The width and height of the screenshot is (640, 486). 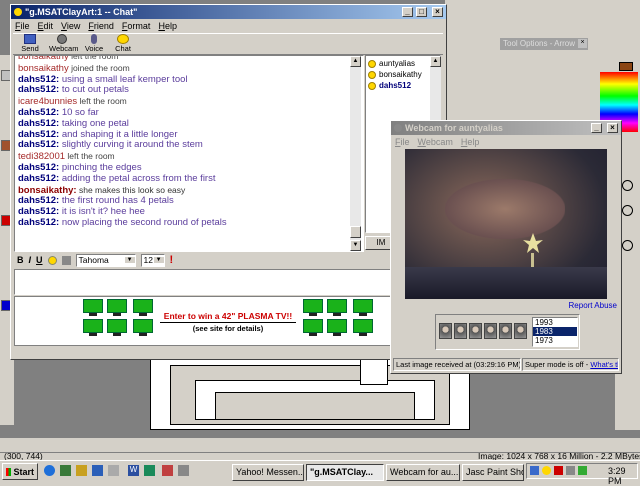 What do you see at coordinates (46, 26) in the screenshot?
I see `menu-edit: Edit` at bounding box center [46, 26].